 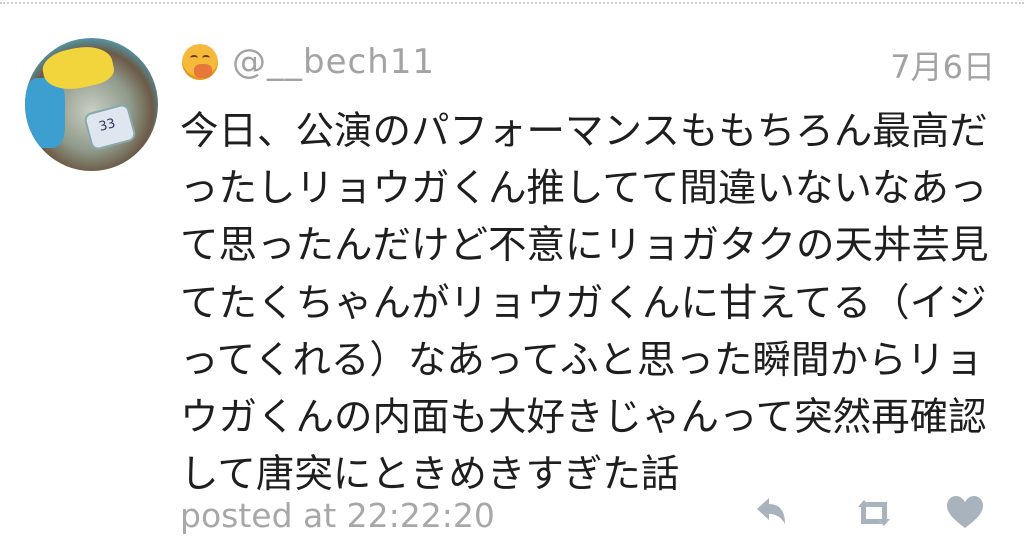 I want to click on user-avatar: 33, so click(x=91, y=104).